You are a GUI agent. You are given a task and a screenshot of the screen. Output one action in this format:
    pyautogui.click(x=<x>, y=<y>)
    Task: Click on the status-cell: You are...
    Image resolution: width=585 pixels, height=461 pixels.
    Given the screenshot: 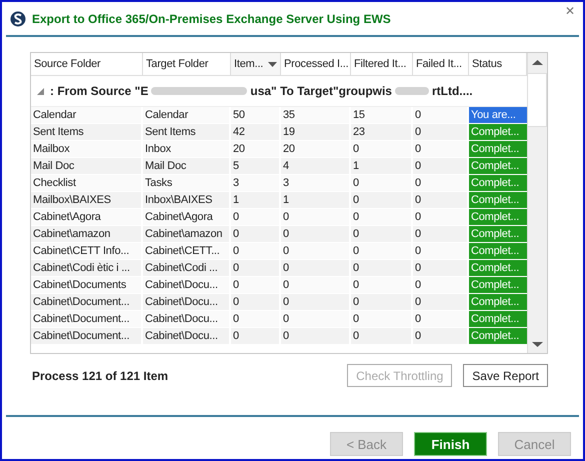 What is the action you would take?
    pyautogui.click(x=498, y=115)
    